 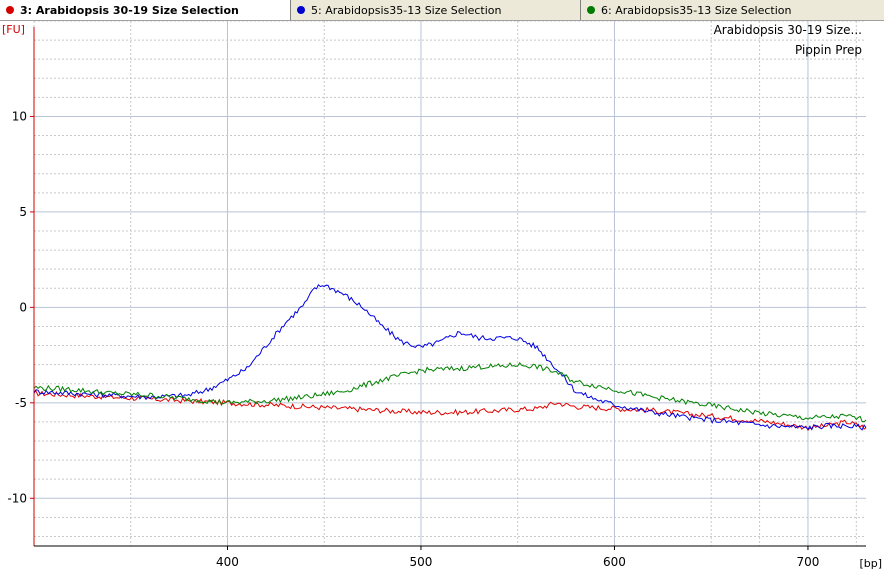 I want to click on sample-5-color-dot-icon, so click(x=301, y=10).